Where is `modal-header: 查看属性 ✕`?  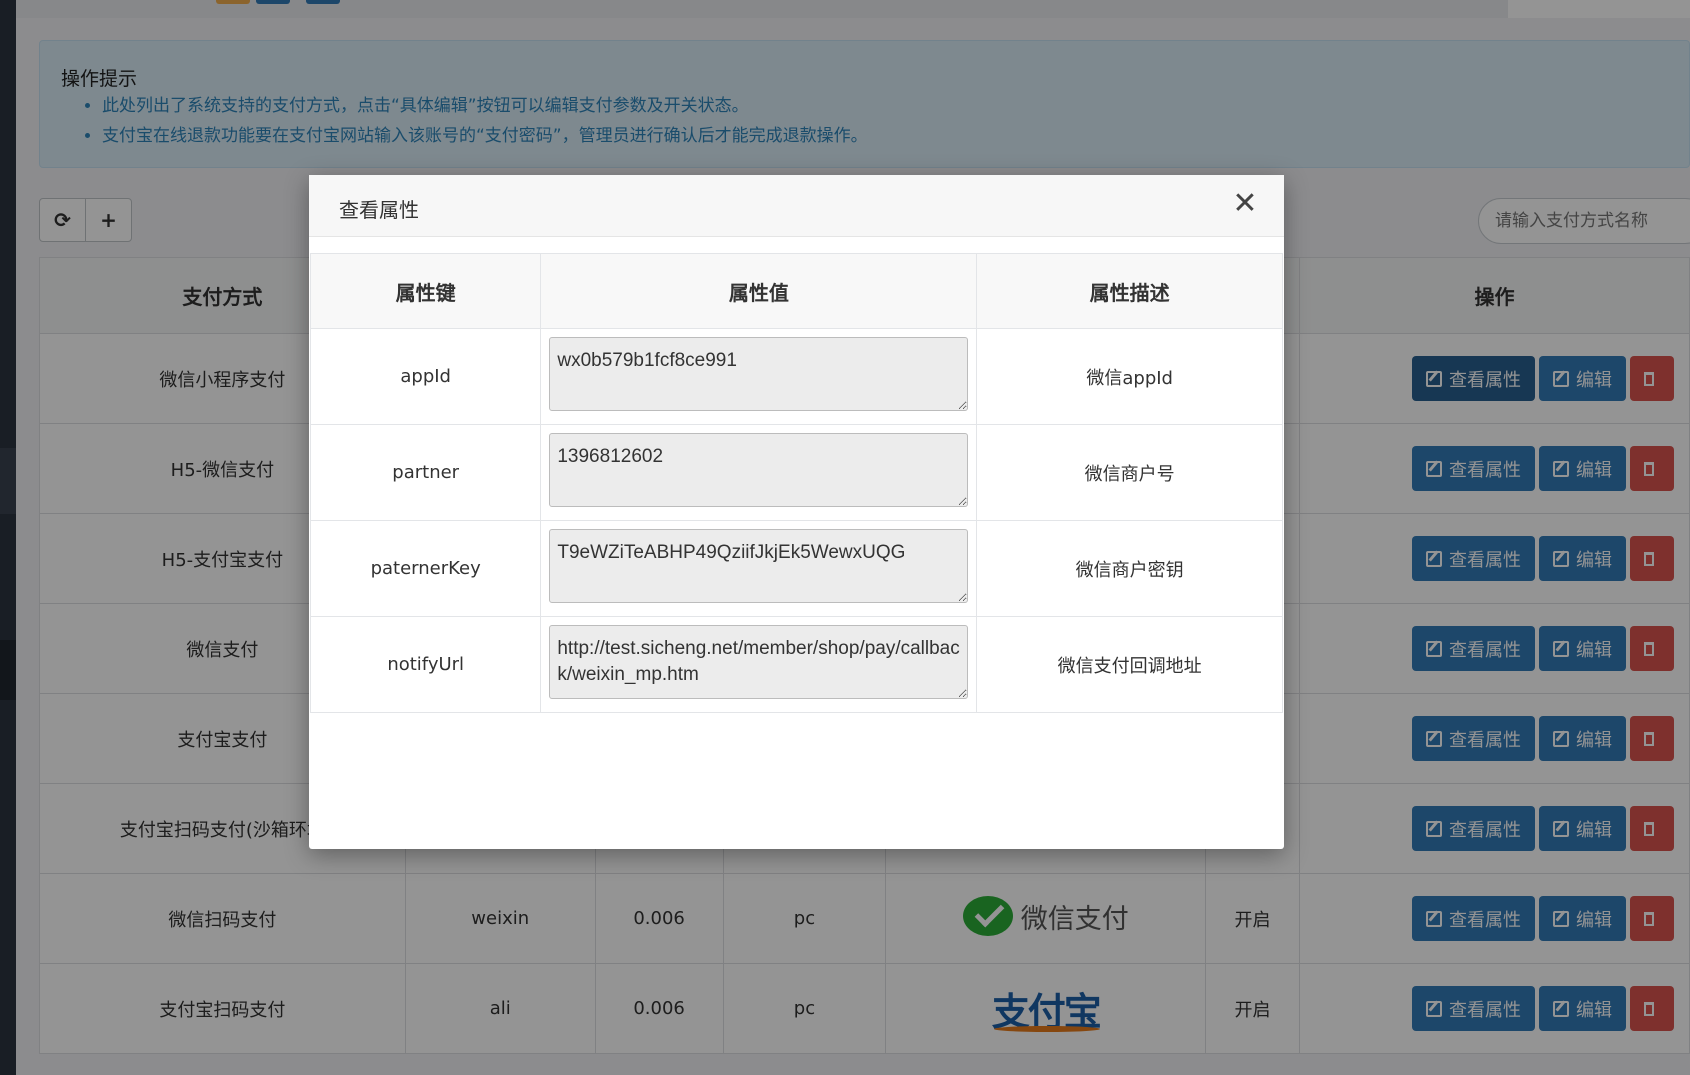 modal-header: 查看属性 ✕ is located at coordinates (796, 206).